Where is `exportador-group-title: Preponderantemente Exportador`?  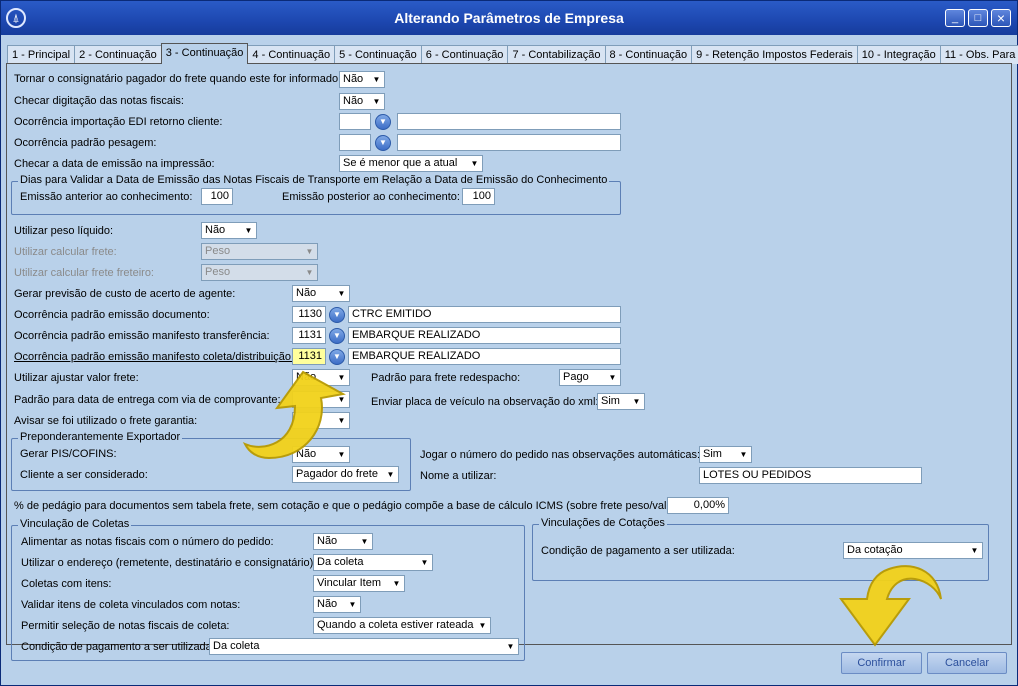 exportador-group-title: Preponderantemente Exportador is located at coordinates (100, 437).